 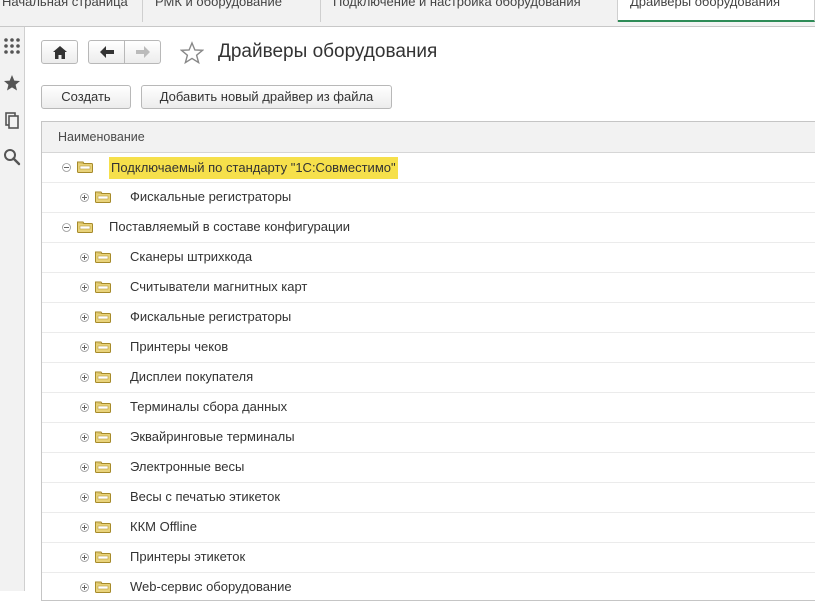 What do you see at coordinates (211, 586) in the screenshot?
I see `tree-row-label: Web-сервис оборудование` at bounding box center [211, 586].